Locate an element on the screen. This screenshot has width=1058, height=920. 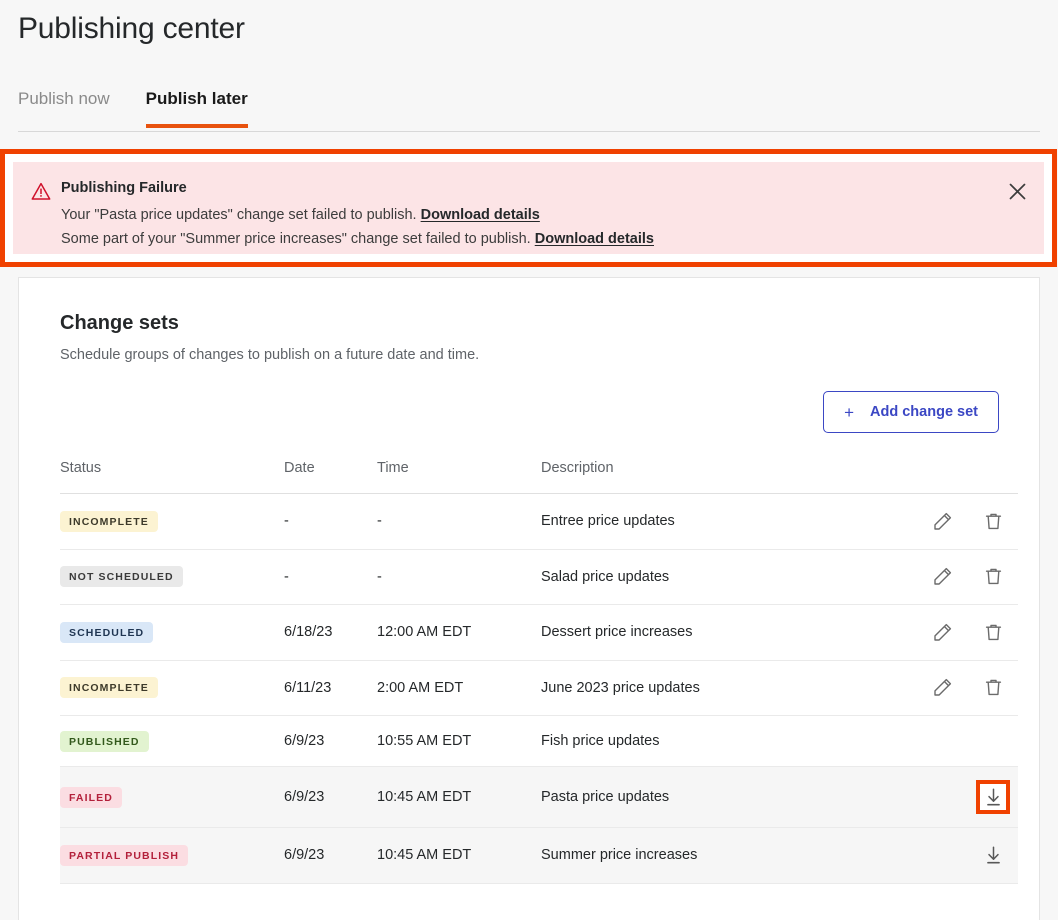
status-badge: NOT SCHEDULED is located at coordinates (121, 577).